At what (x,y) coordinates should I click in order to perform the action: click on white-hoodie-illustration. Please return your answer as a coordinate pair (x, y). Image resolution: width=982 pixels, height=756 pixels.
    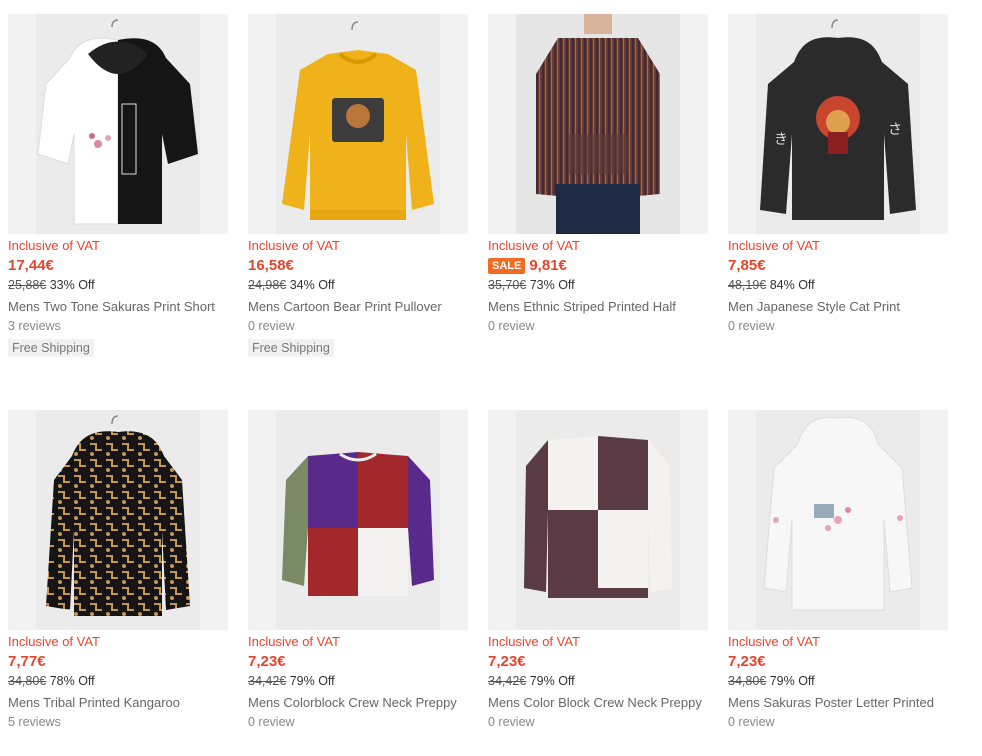
    Looking at the image, I should click on (838, 513).